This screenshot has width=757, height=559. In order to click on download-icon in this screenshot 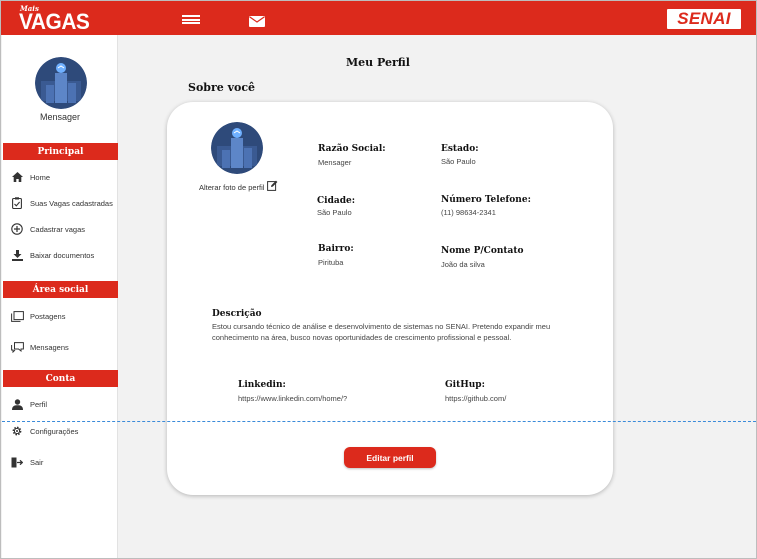, I will do `click(17, 255)`.